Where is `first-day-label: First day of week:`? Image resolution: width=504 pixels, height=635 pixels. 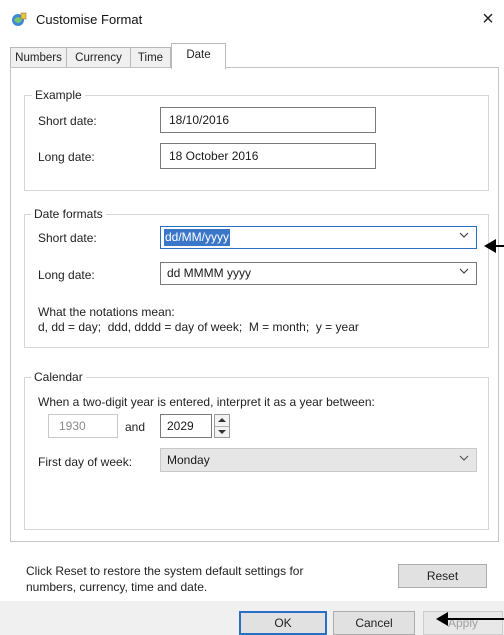 first-day-label: First day of week: is located at coordinates (85, 462).